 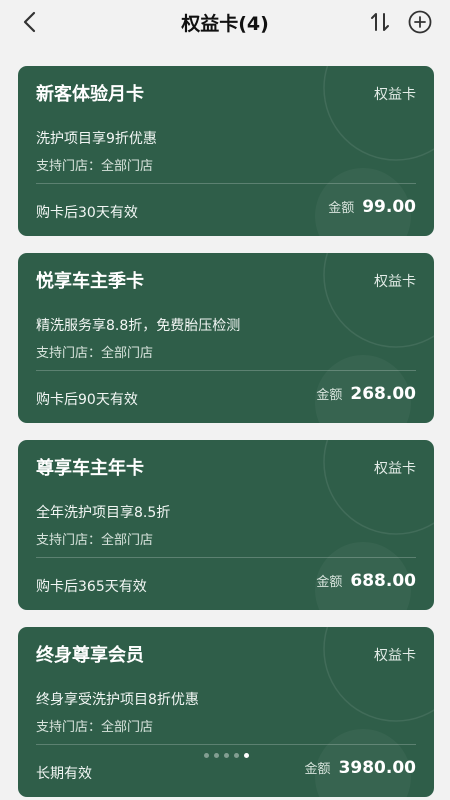 I want to click on card-name: 尊享车主年卡, so click(x=90, y=468).